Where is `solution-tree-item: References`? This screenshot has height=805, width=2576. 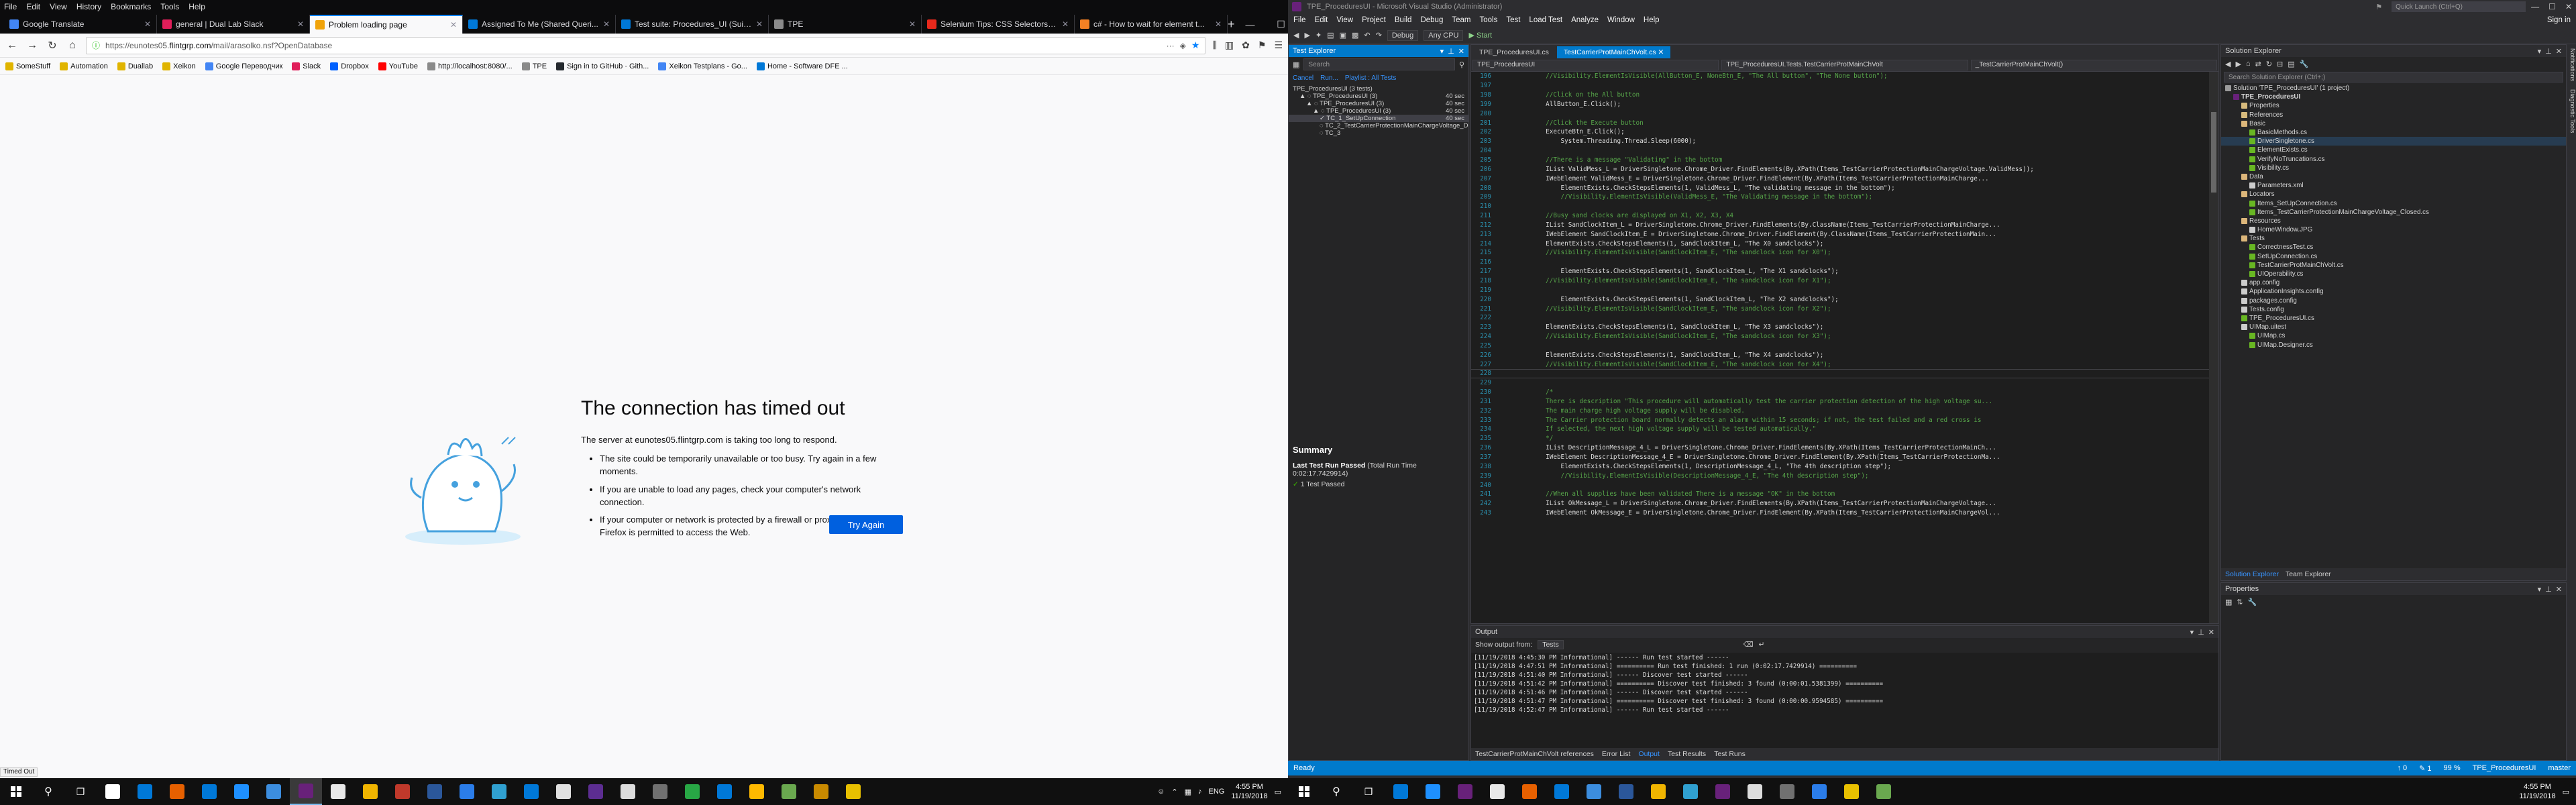 solution-tree-item: References is located at coordinates (2393, 115).